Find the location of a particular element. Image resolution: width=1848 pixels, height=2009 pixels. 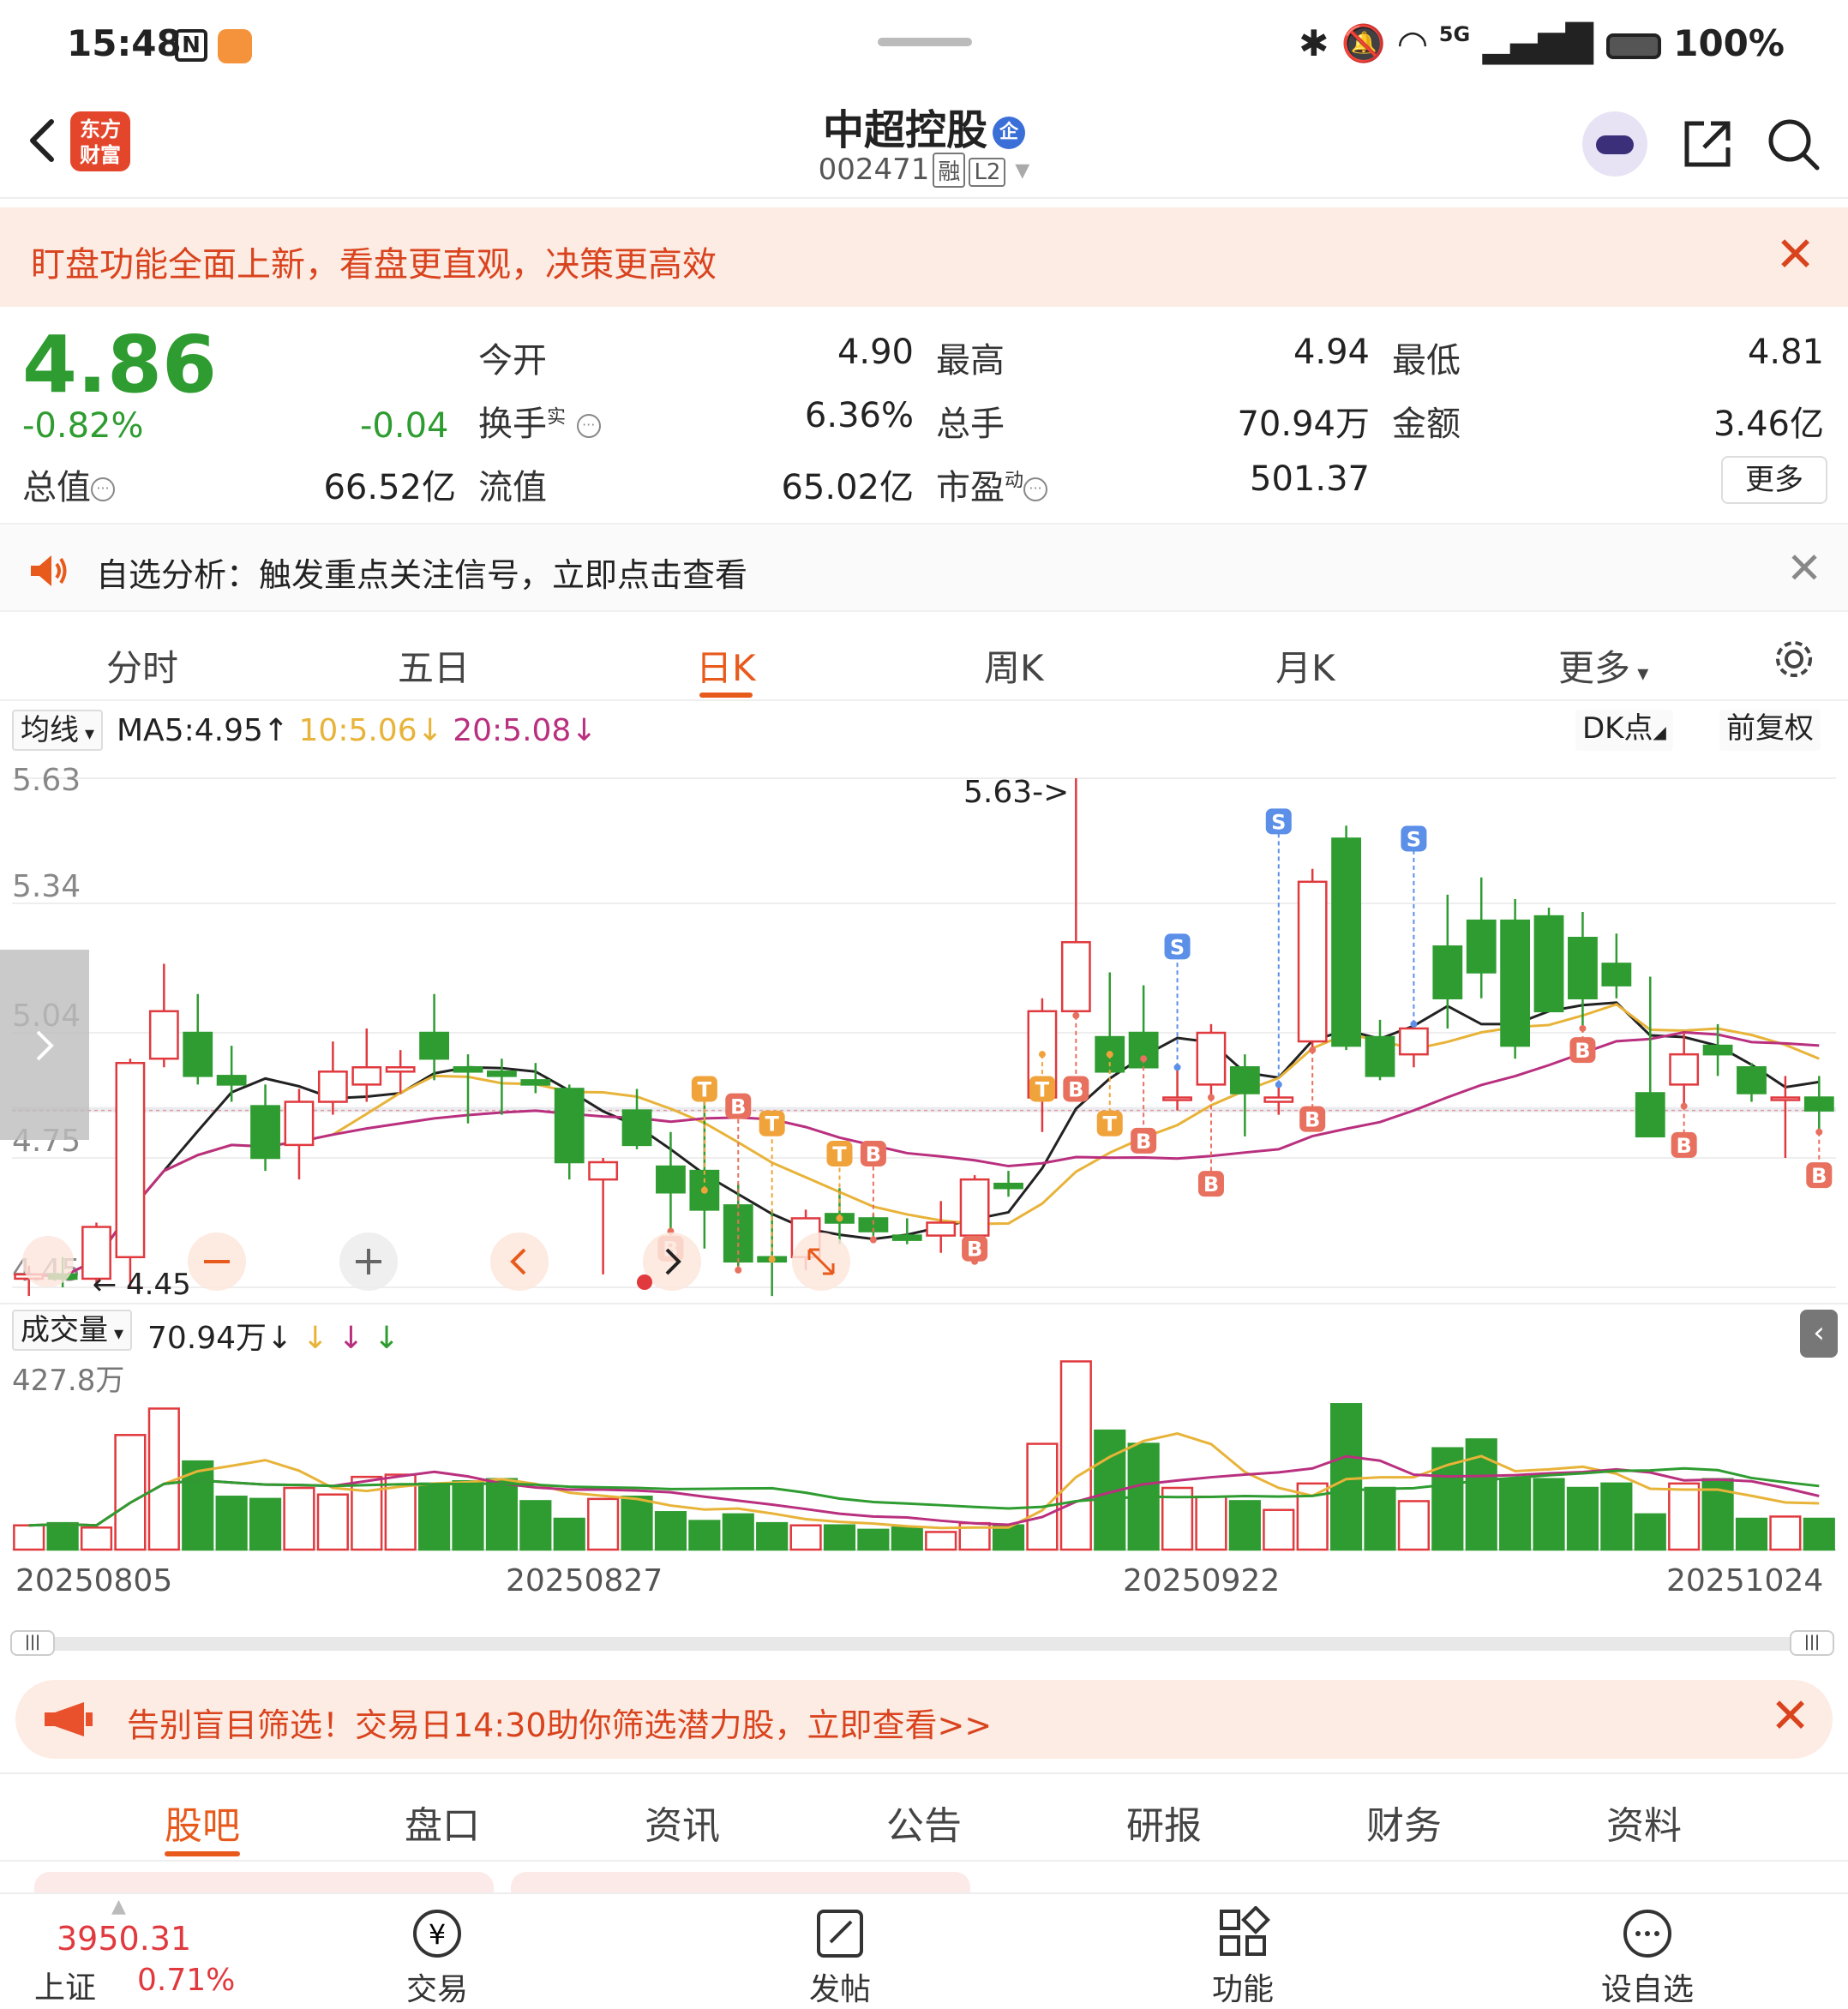

megaphone-icon is located at coordinates (69, 1719).